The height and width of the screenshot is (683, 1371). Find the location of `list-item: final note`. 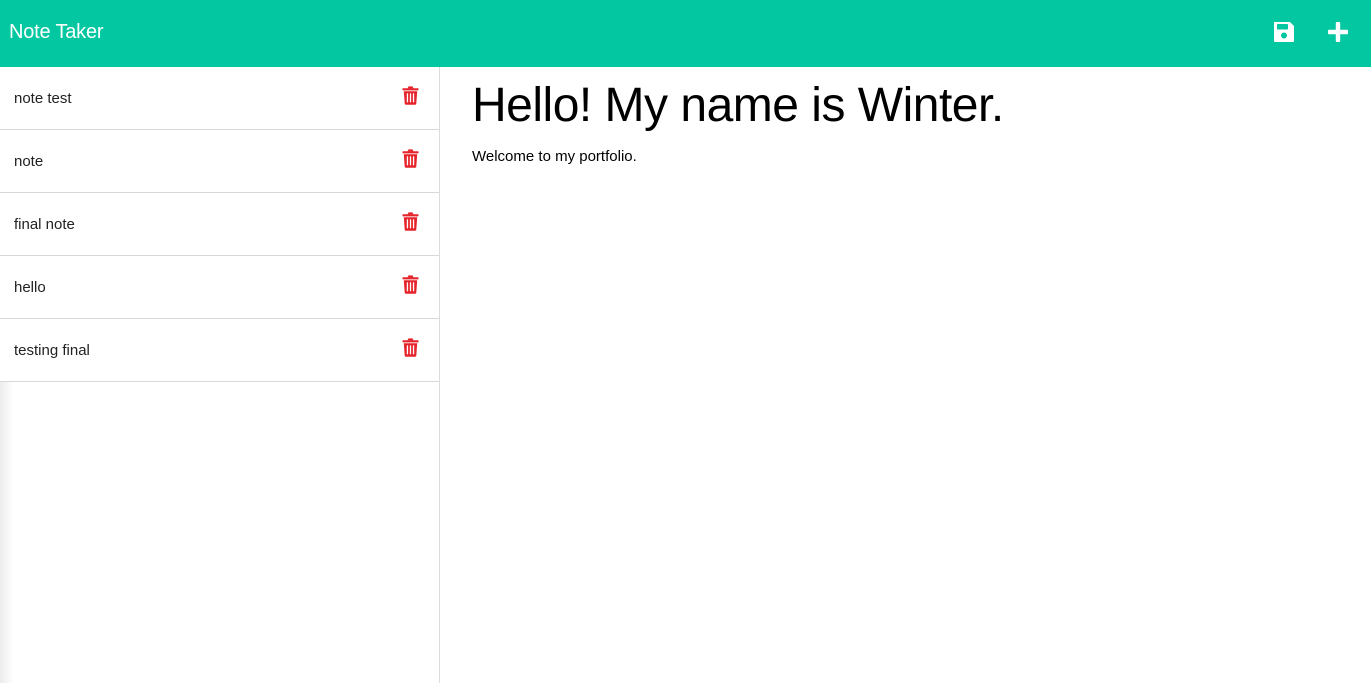

list-item: final note is located at coordinates (219, 224).